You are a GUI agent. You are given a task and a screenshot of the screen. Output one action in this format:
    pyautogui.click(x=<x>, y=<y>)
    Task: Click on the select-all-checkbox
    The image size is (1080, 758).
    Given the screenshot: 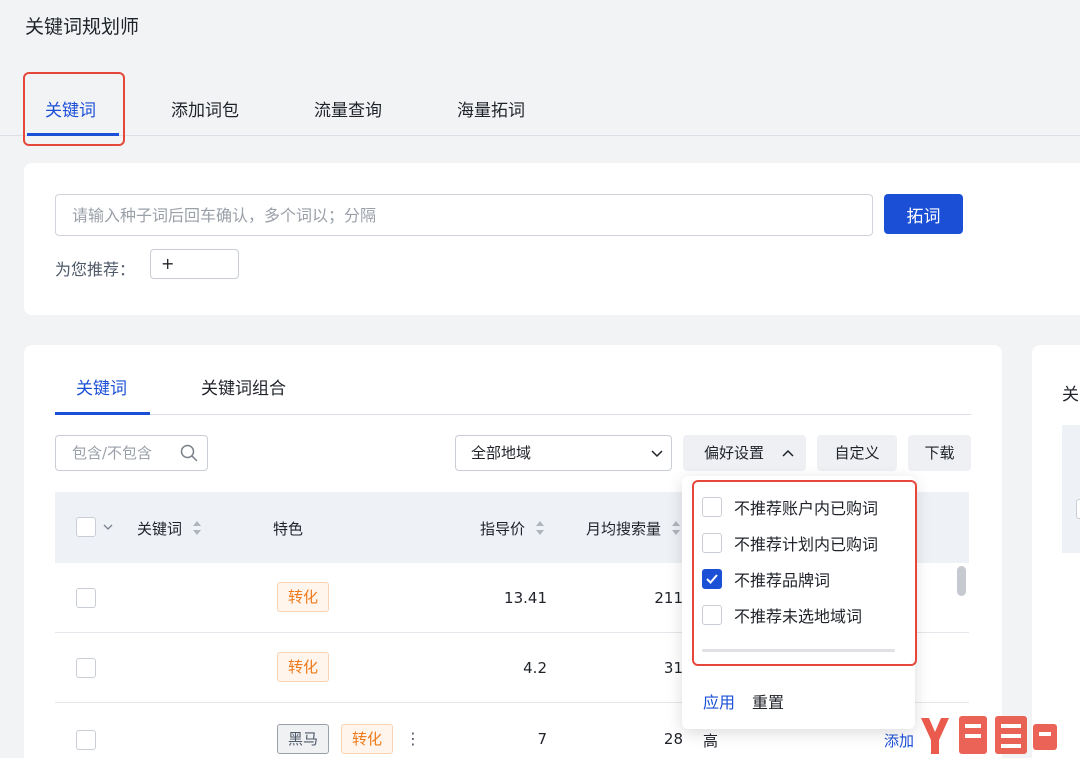 What is the action you would take?
    pyautogui.click(x=86, y=527)
    